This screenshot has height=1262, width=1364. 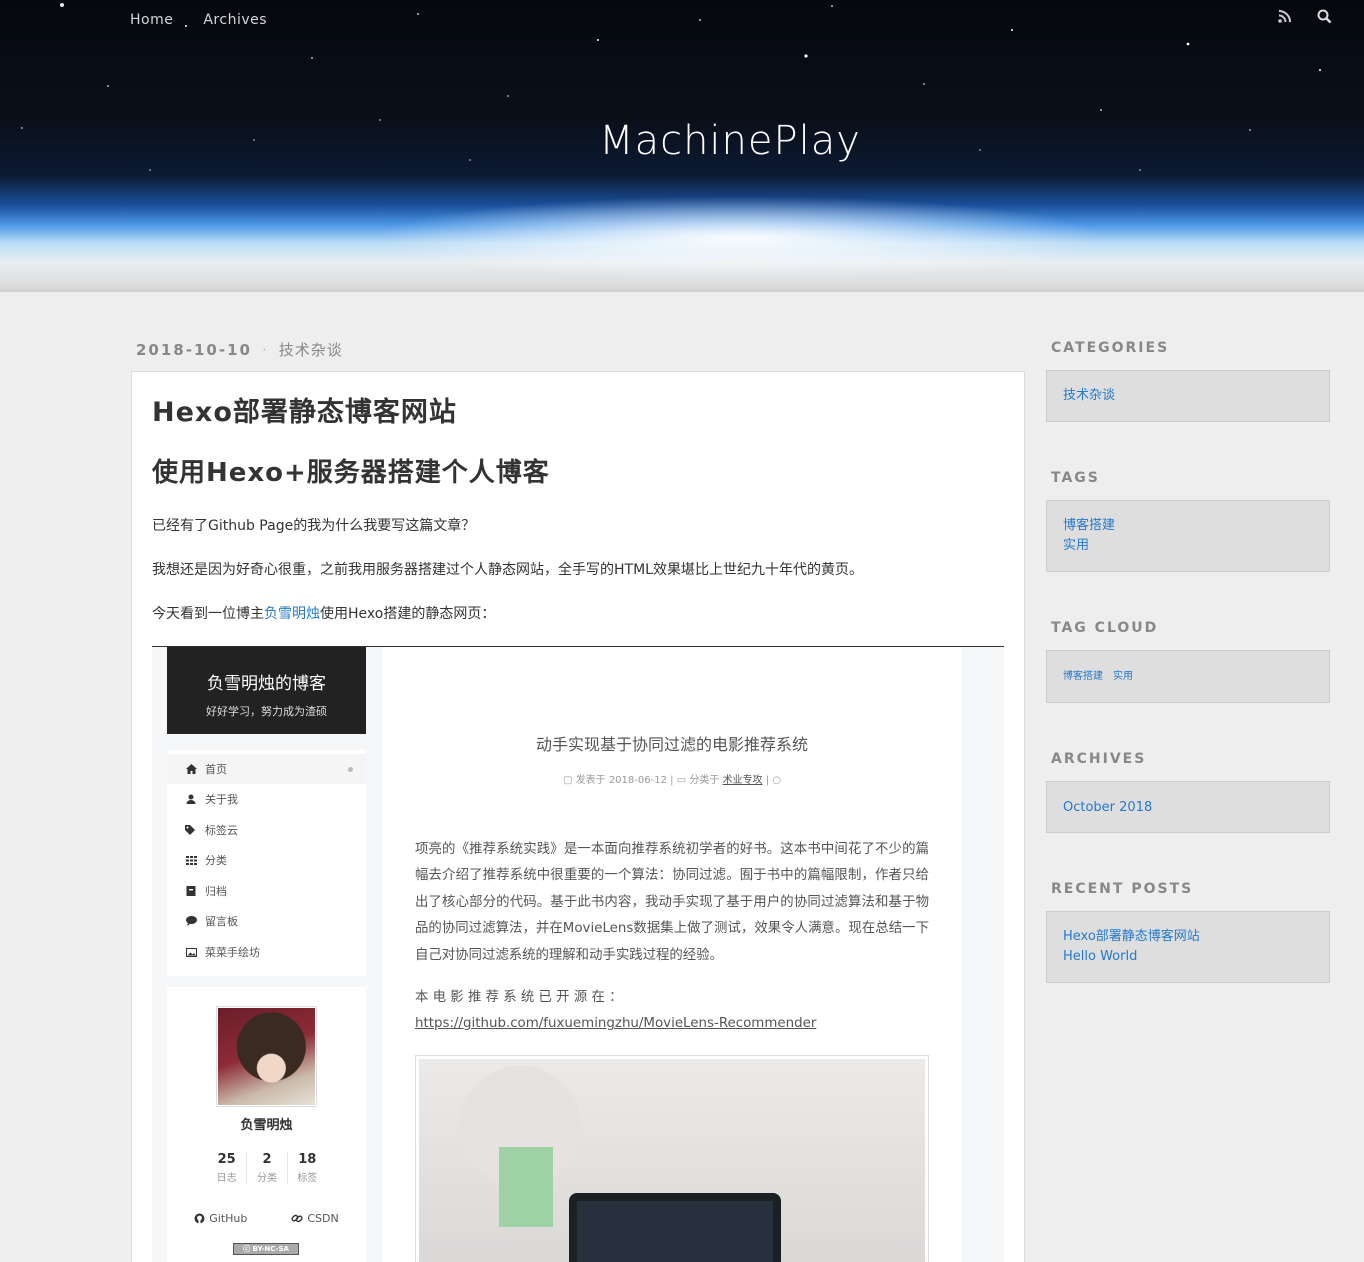 What do you see at coordinates (191, 830) in the screenshot?
I see `tags-icon` at bounding box center [191, 830].